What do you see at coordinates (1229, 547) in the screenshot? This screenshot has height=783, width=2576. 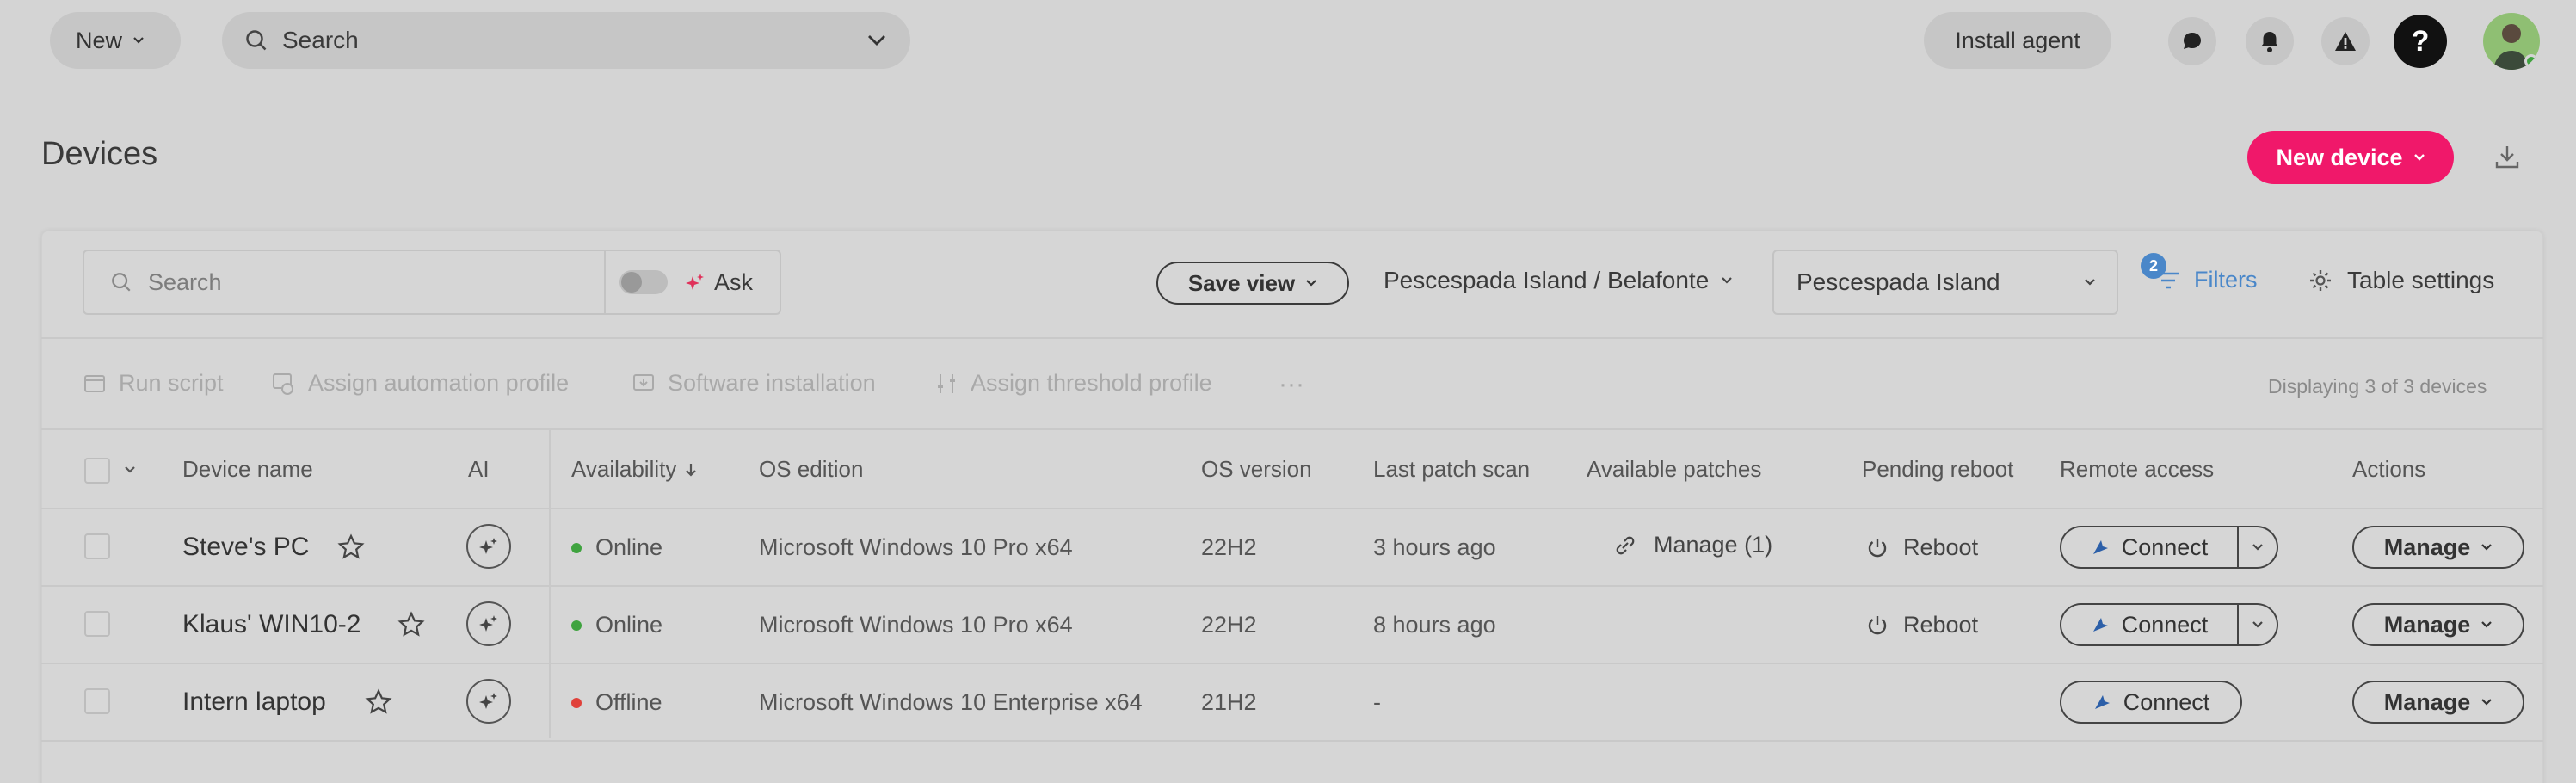 I see `os-version-cell: 22H2` at bounding box center [1229, 547].